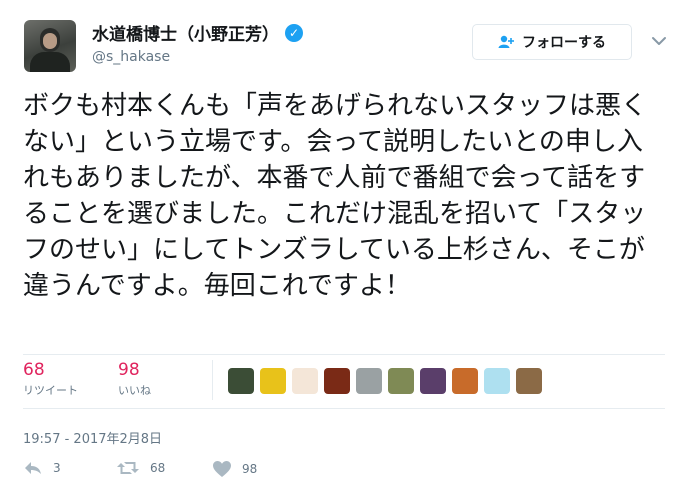 The width and height of the screenshot is (679, 489). Describe the element at coordinates (134, 390) in the screenshot. I see `like-label: いいね` at that location.